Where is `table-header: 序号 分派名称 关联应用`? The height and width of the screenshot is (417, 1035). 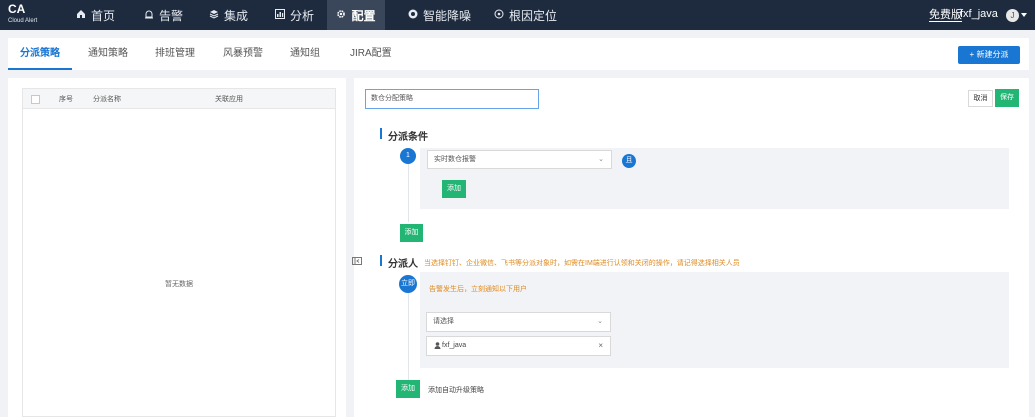
table-header: 序号 分派名称 关联应用 is located at coordinates (179, 99).